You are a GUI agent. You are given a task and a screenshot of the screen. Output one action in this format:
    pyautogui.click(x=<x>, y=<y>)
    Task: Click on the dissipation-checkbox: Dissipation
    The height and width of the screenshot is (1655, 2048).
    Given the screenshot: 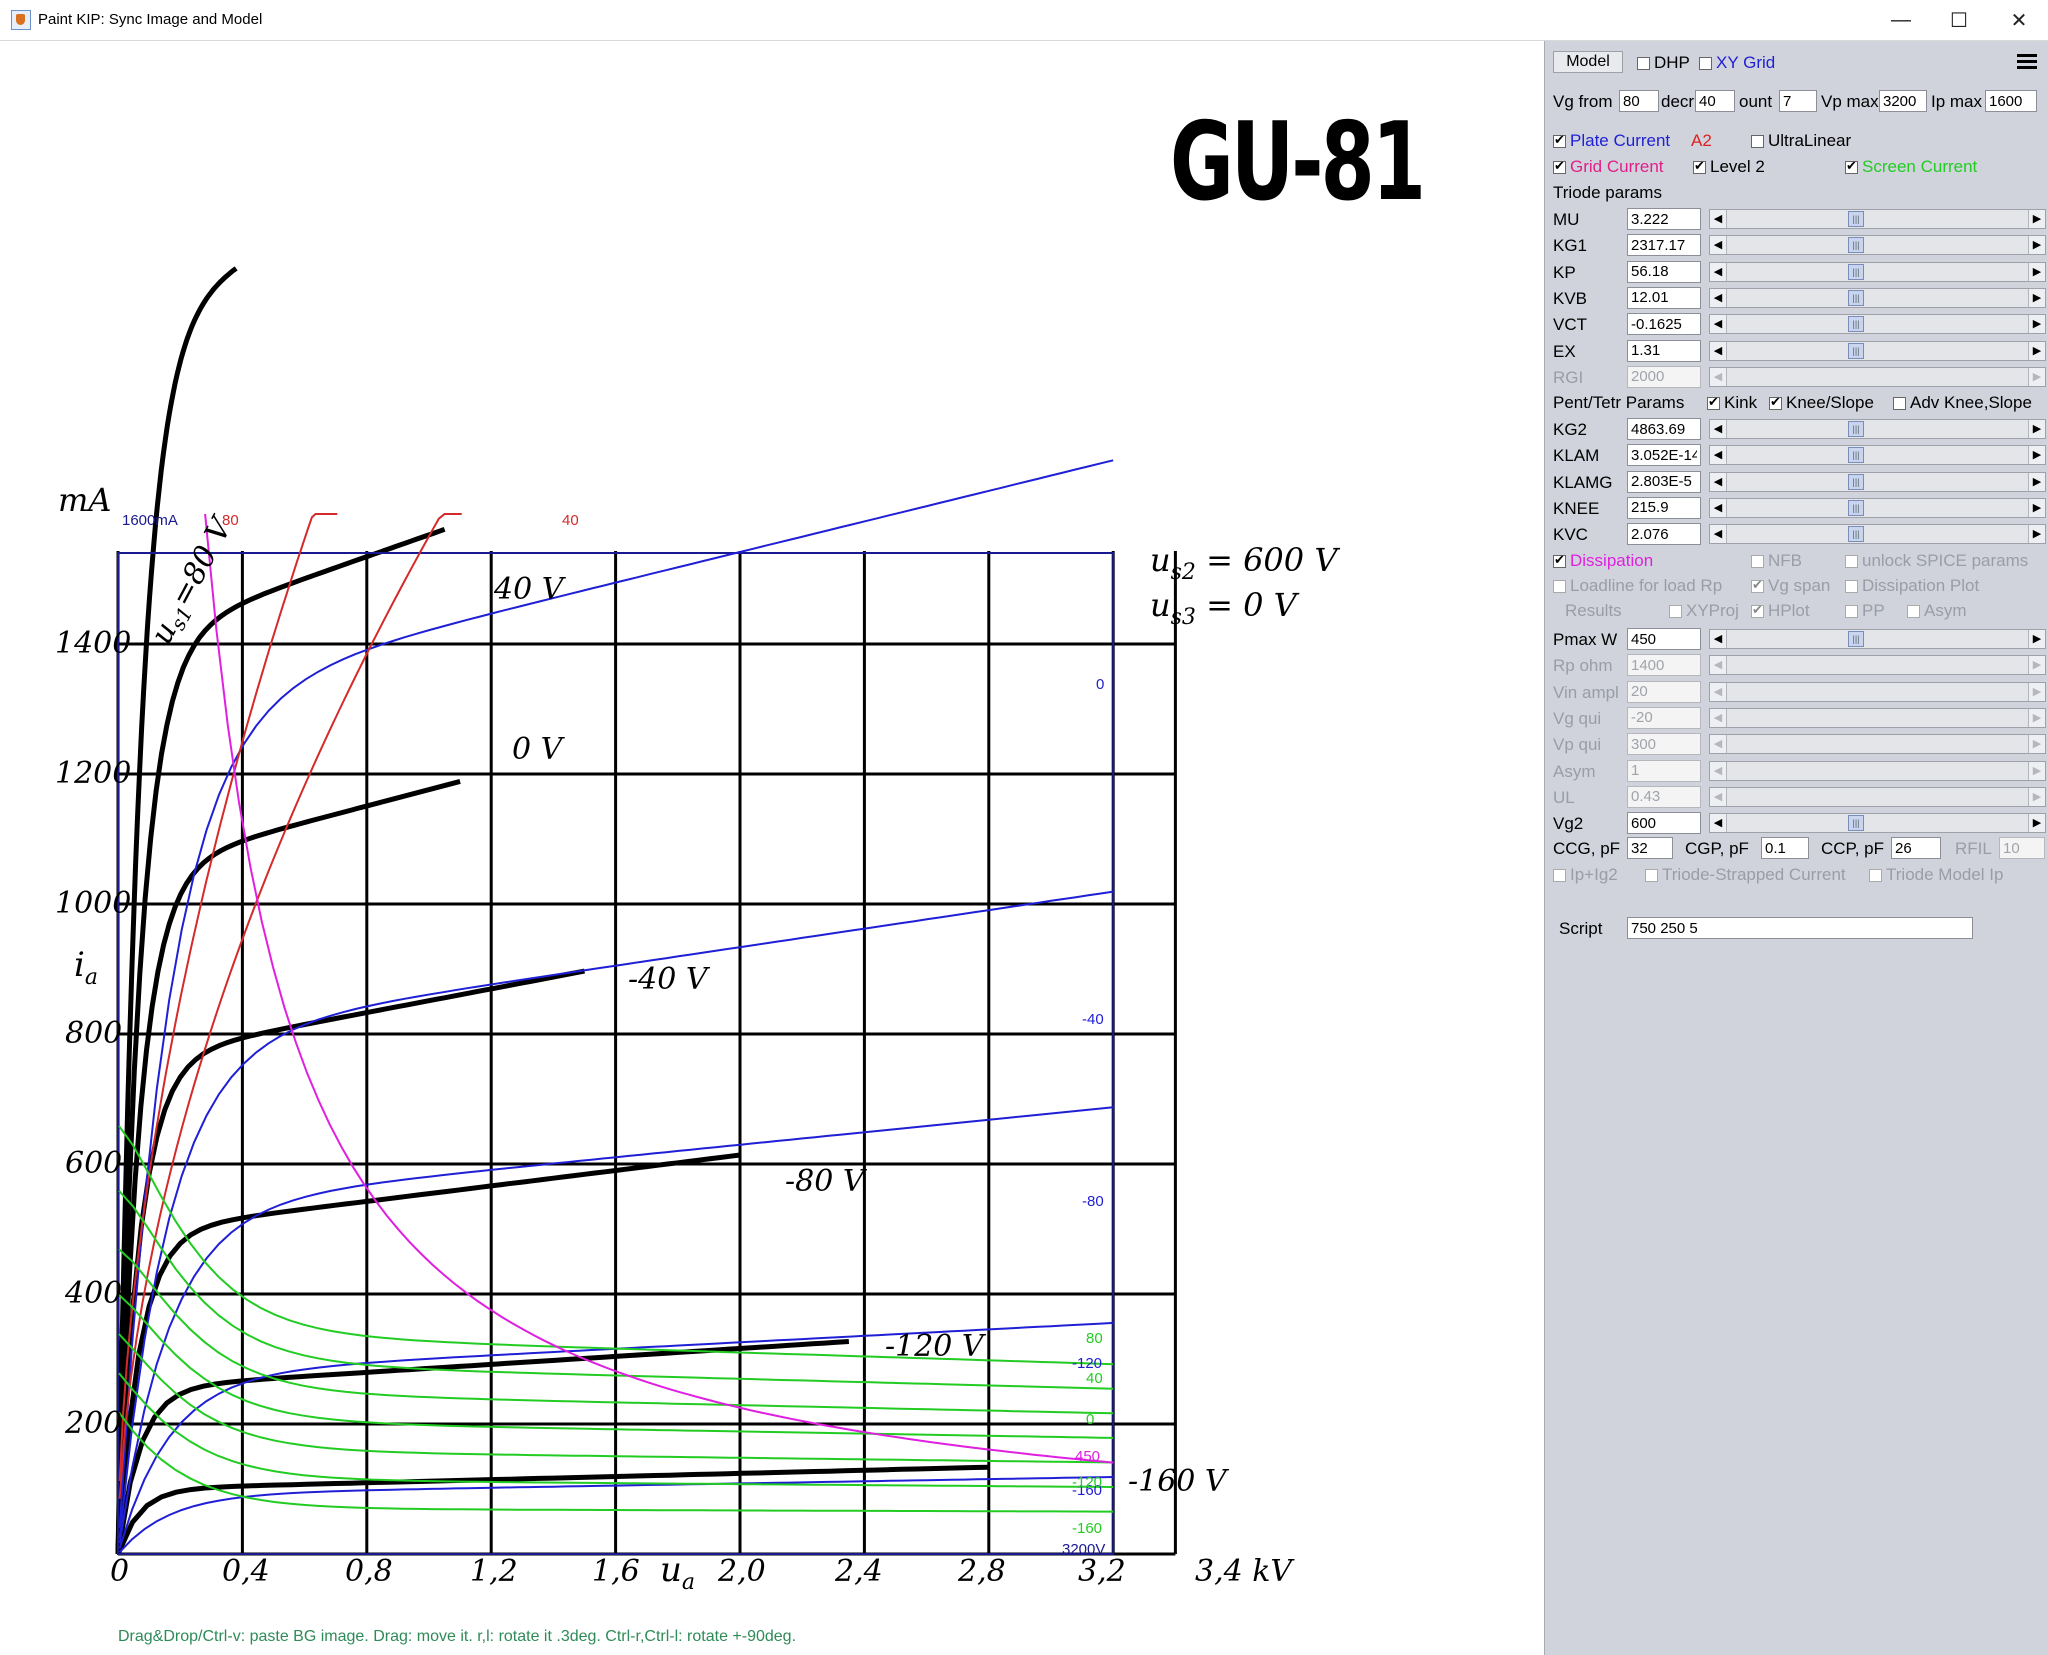 What is the action you would take?
    pyautogui.click(x=1603, y=561)
    